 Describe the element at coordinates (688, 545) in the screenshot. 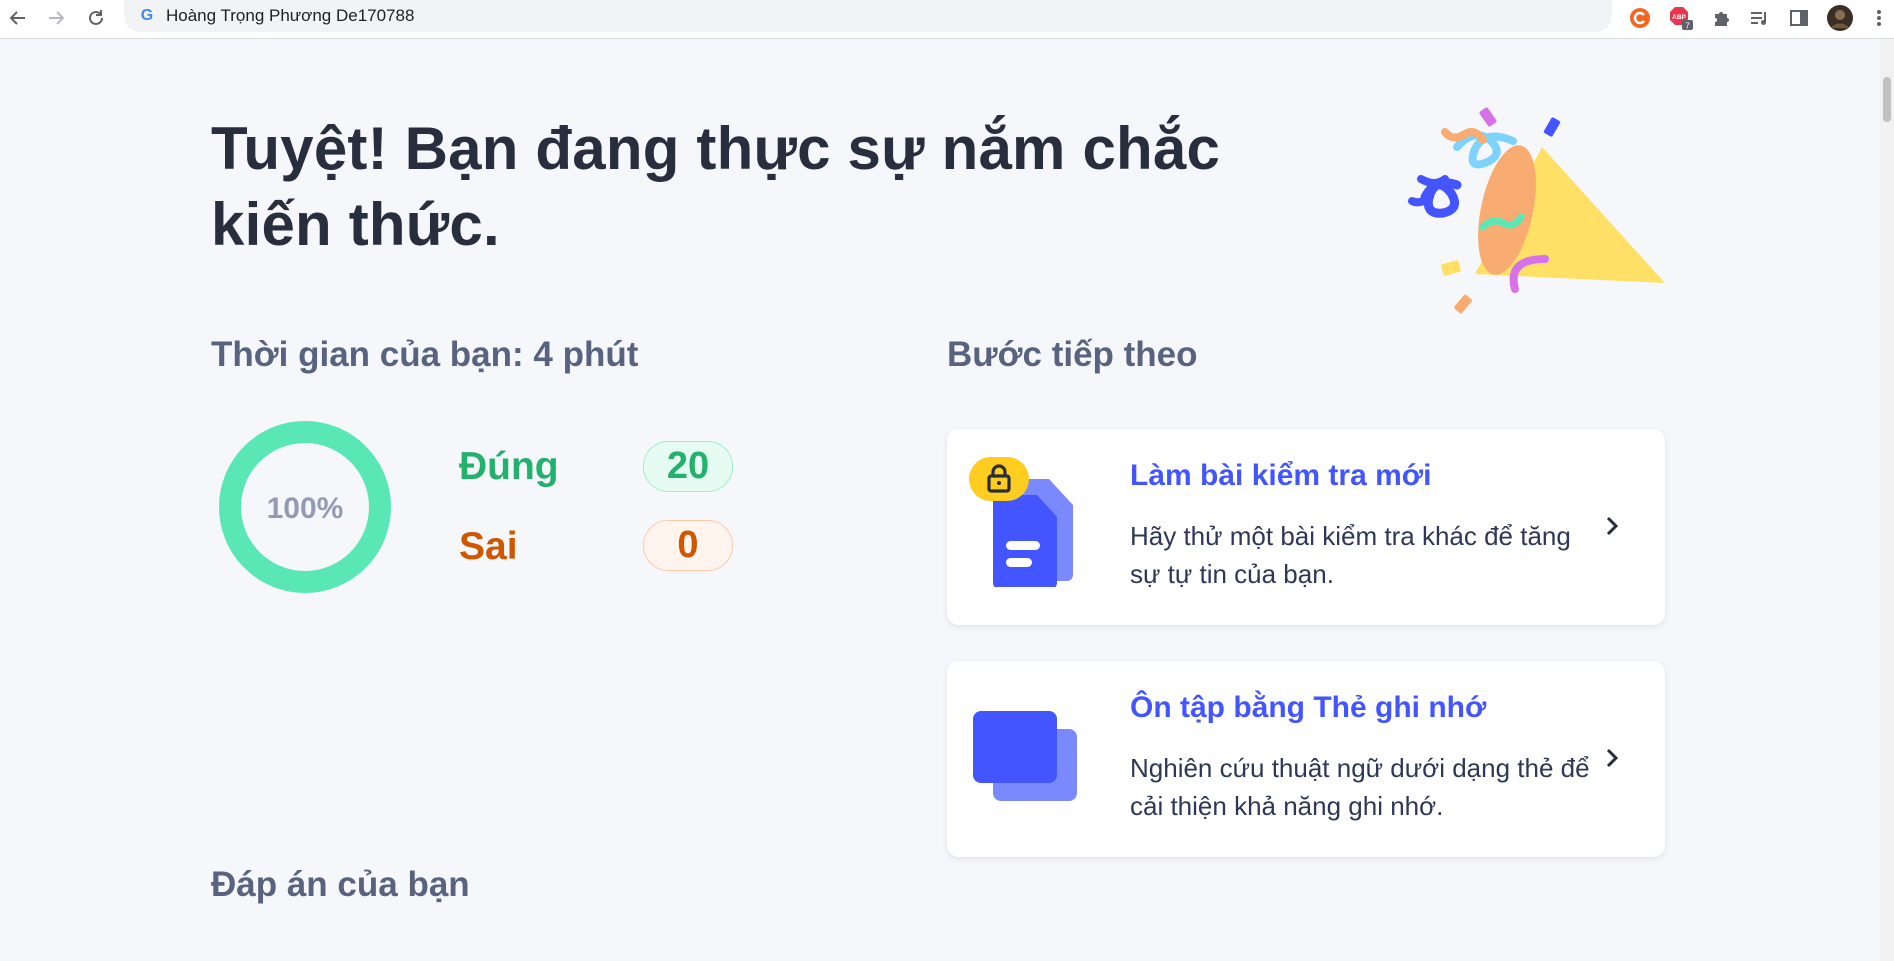

I see `wrong-count-badge: 0` at that location.